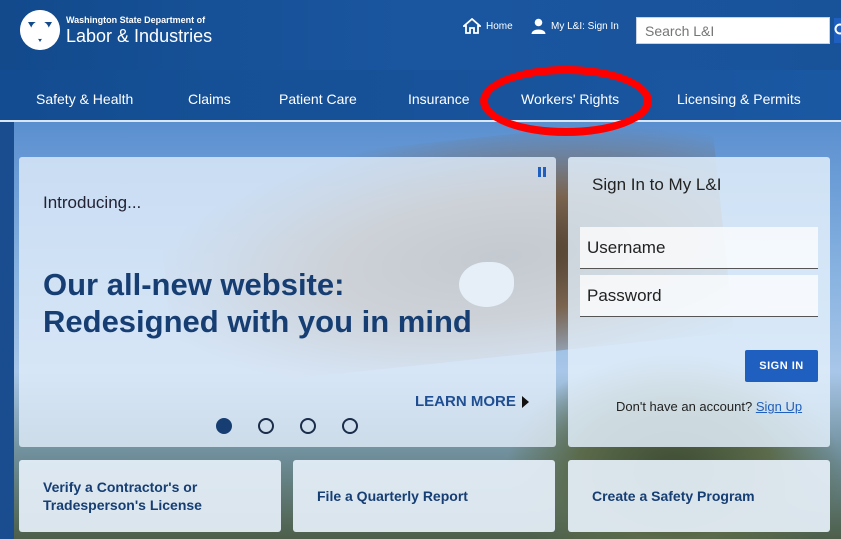 The height and width of the screenshot is (539, 841). What do you see at coordinates (585, 26) in the screenshot?
I see `my-li-signin-label: My L&I: Sign In` at bounding box center [585, 26].